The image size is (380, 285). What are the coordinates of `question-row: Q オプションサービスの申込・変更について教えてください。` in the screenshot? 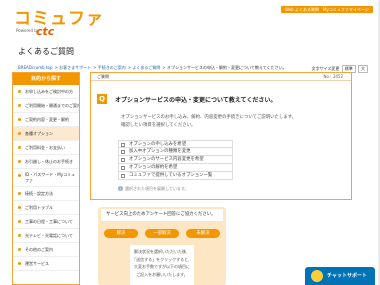 It's located at (221, 100).